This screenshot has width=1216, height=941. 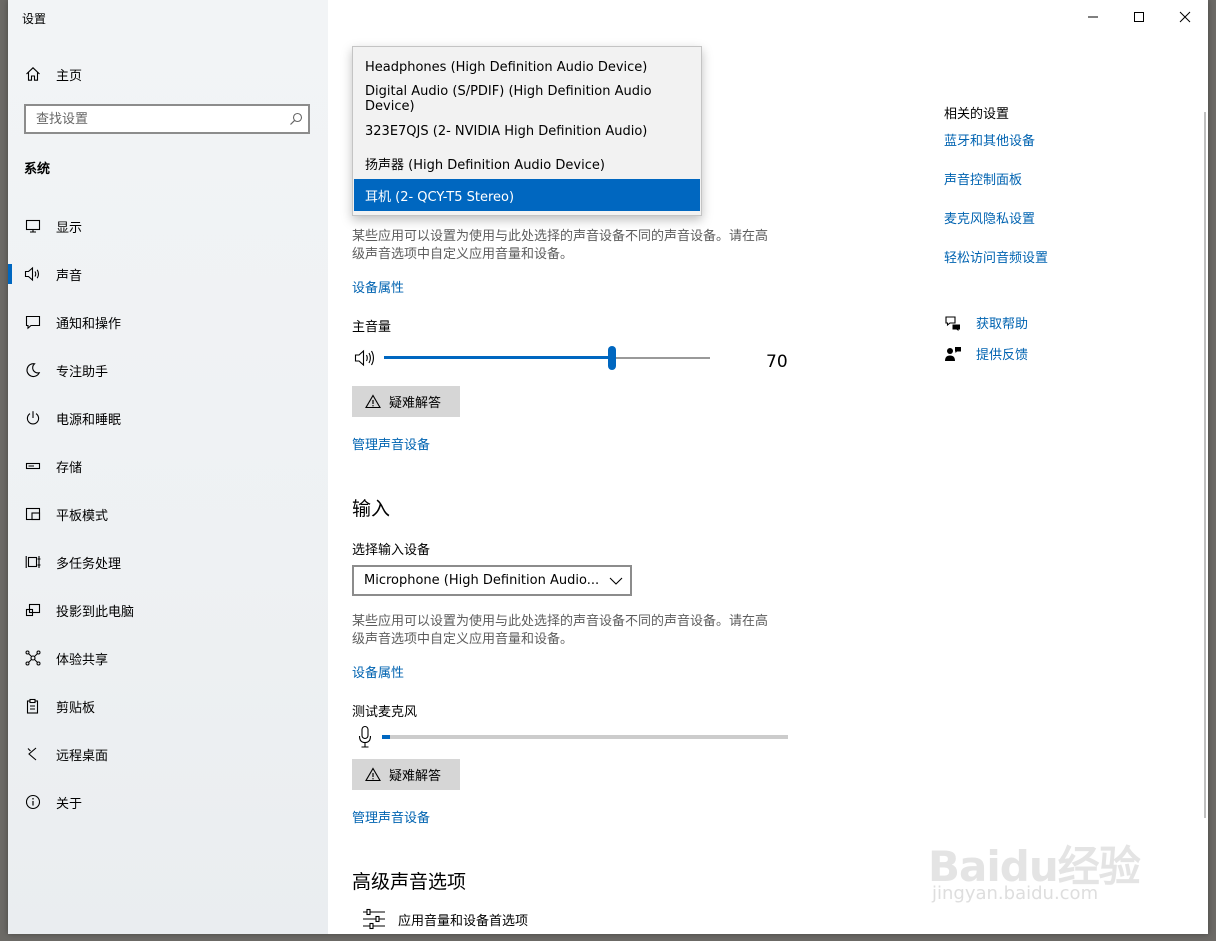 I want to click on output-manage-devices-link: 管理声音设备, so click(x=391, y=443).